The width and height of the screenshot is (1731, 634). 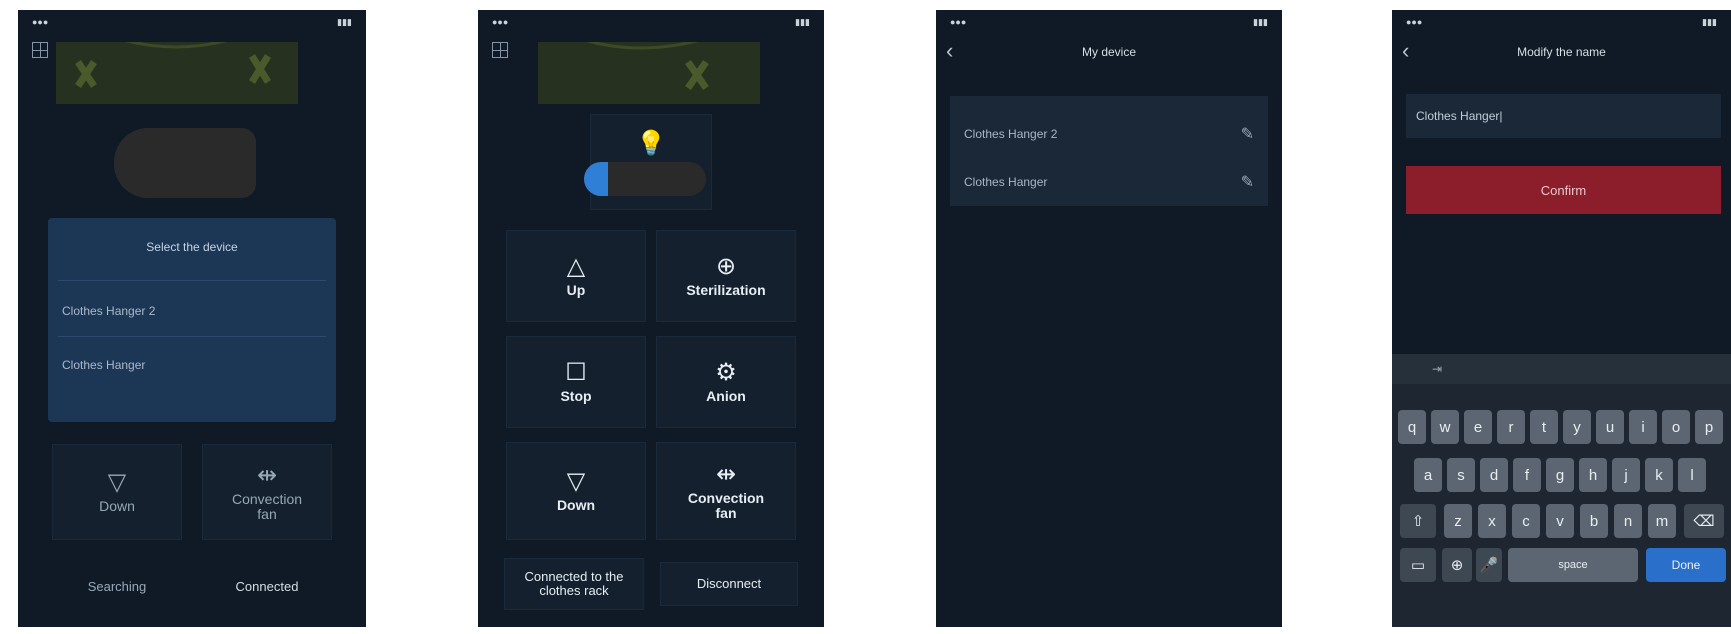 What do you see at coordinates (1709, 427) in the screenshot?
I see `key-p: p` at bounding box center [1709, 427].